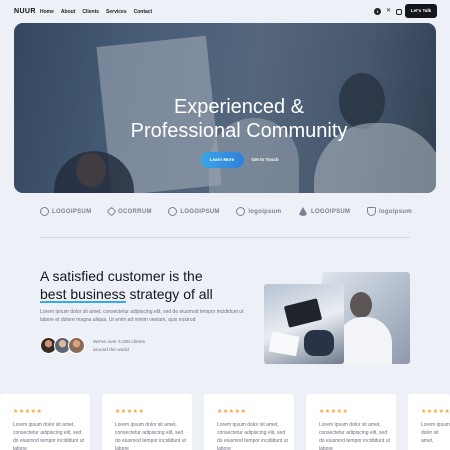 This screenshot has height=450, width=450. I want to click on about-heading-line2: best business strategy of all, so click(155, 294).